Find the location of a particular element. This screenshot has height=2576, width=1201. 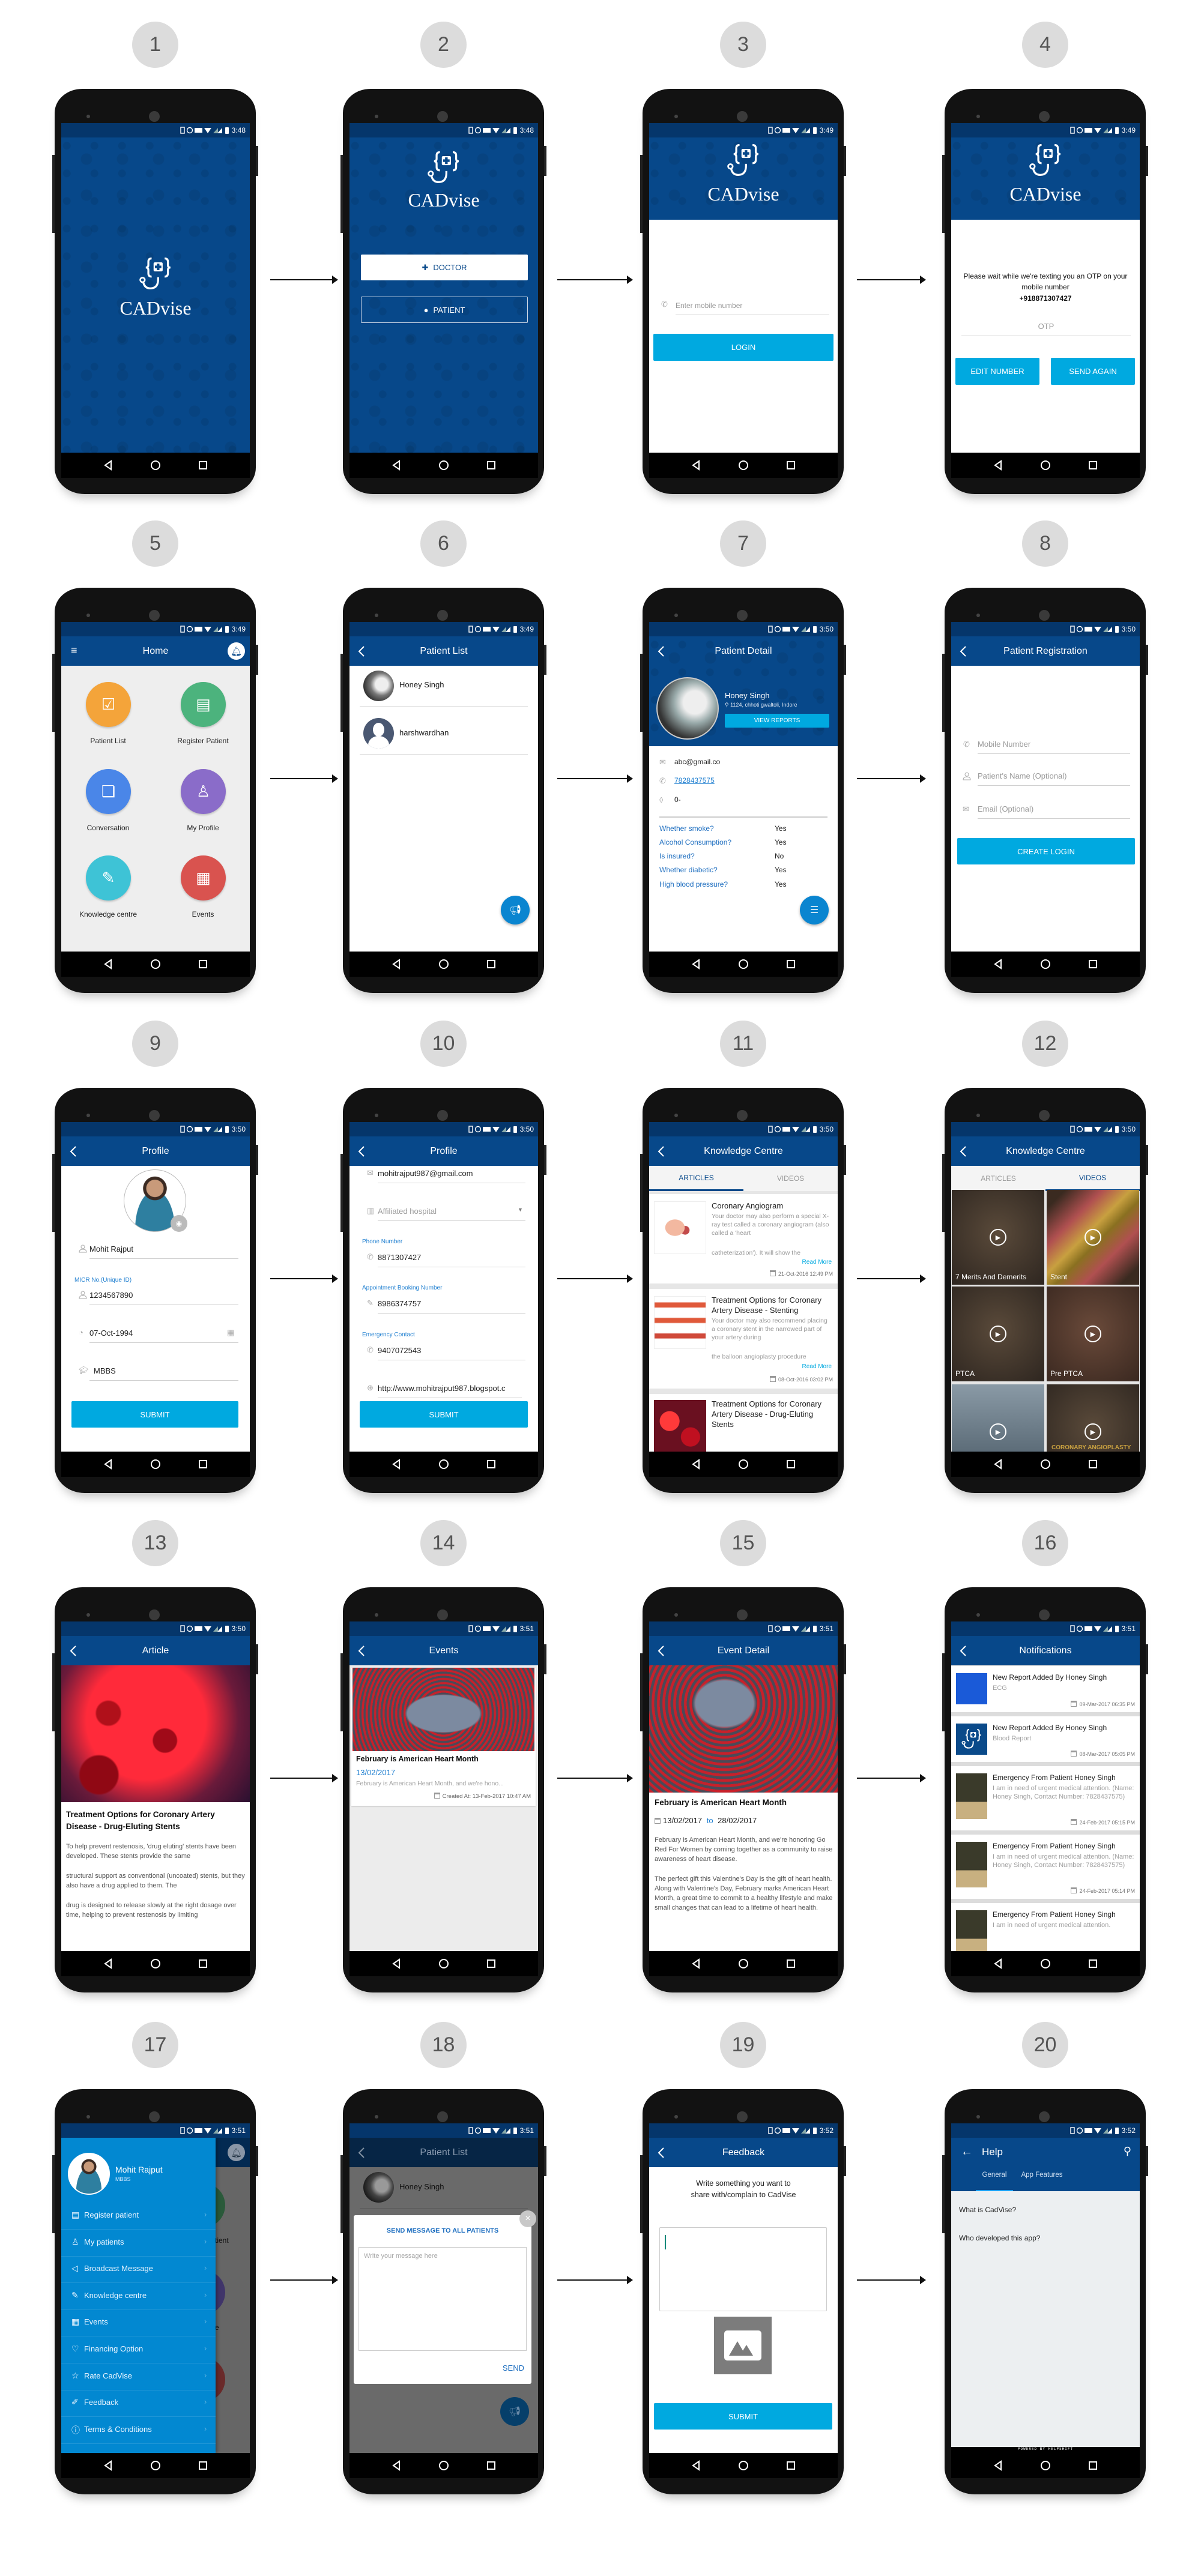

hamburger-menu-icon: ≡ is located at coordinates (74, 650).